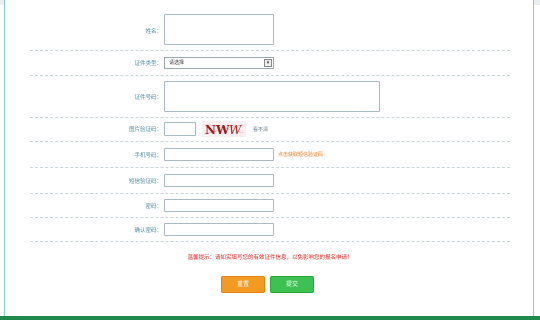 This screenshot has width=540, height=320. Describe the element at coordinates (219, 63) in the screenshot. I see `id-type-select: 请选择 ▾` at that location.